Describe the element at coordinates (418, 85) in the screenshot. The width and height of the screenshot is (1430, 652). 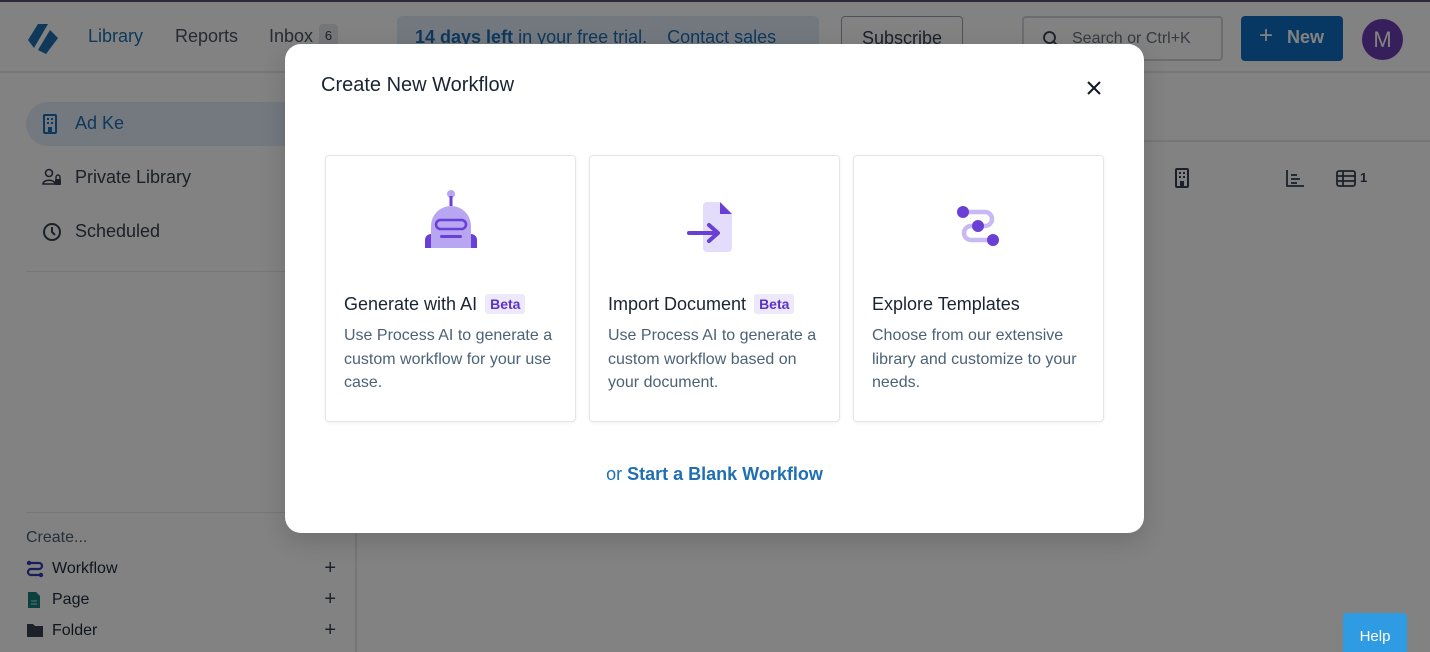
I see `modal-title: Create New Workflow` at that location.